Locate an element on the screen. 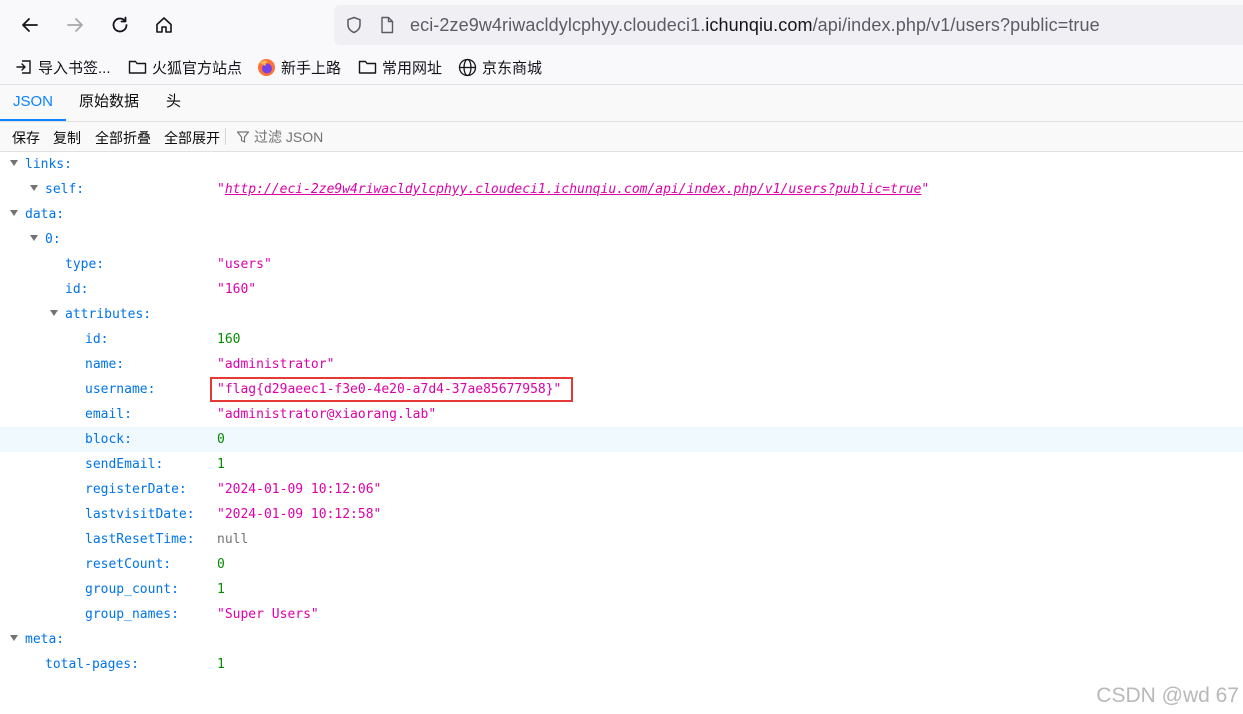 The height and width of the screenshot is (714, 1243). bookmark-firefox-site: 火狐官方站点 is located at coordinates (185, 67).